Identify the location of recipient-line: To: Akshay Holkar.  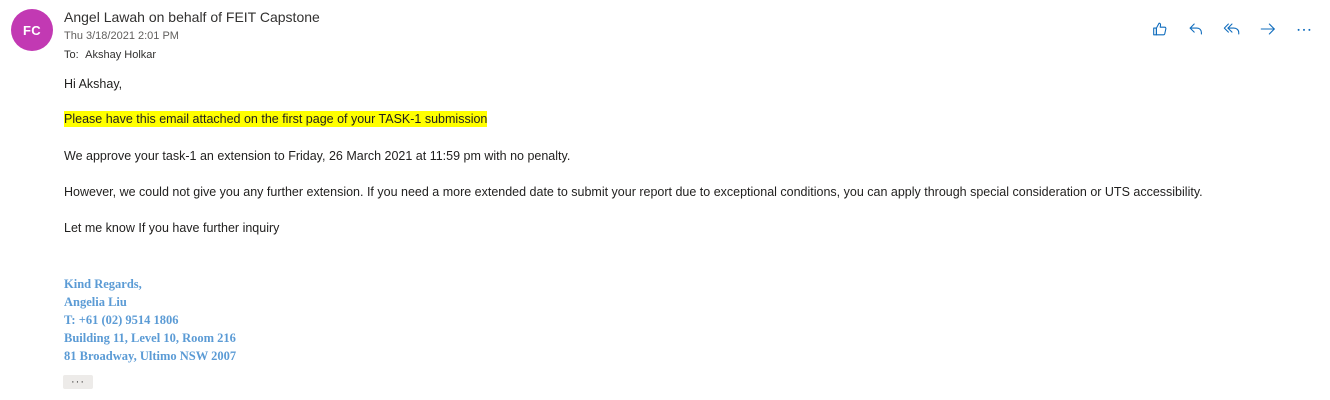
(110, 55).